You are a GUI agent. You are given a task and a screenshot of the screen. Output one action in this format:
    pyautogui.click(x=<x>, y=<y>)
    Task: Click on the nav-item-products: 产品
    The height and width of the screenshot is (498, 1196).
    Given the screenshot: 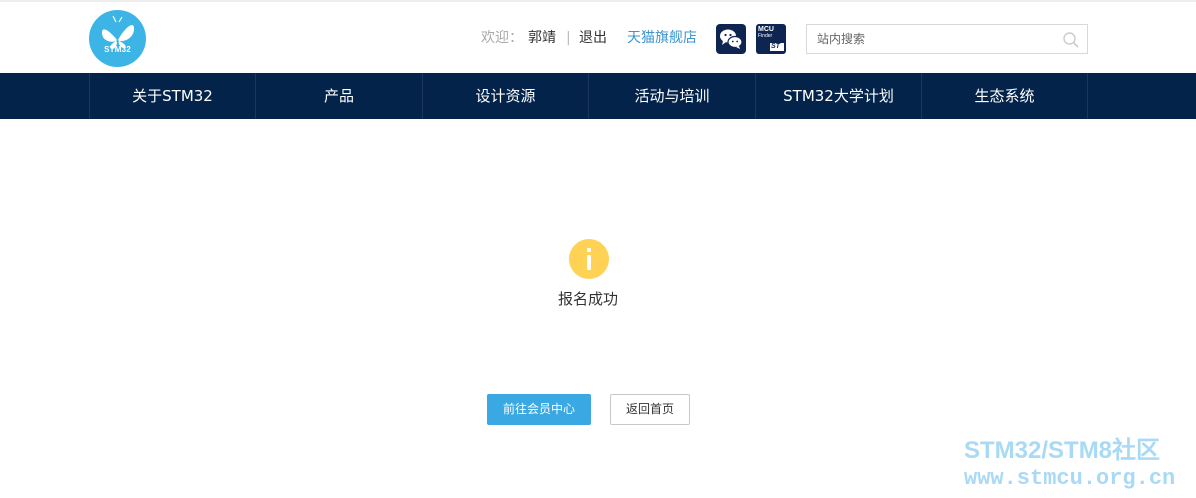 What is the action you would take?
    pyautogui.click(x=338, y=96)
    